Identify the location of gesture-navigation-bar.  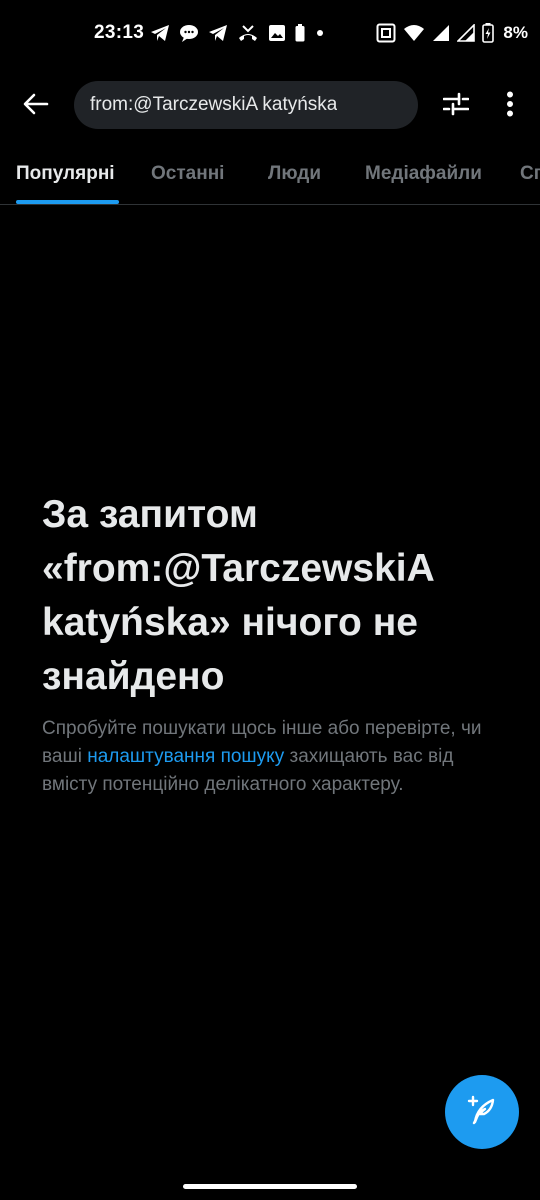
(270, 1186).